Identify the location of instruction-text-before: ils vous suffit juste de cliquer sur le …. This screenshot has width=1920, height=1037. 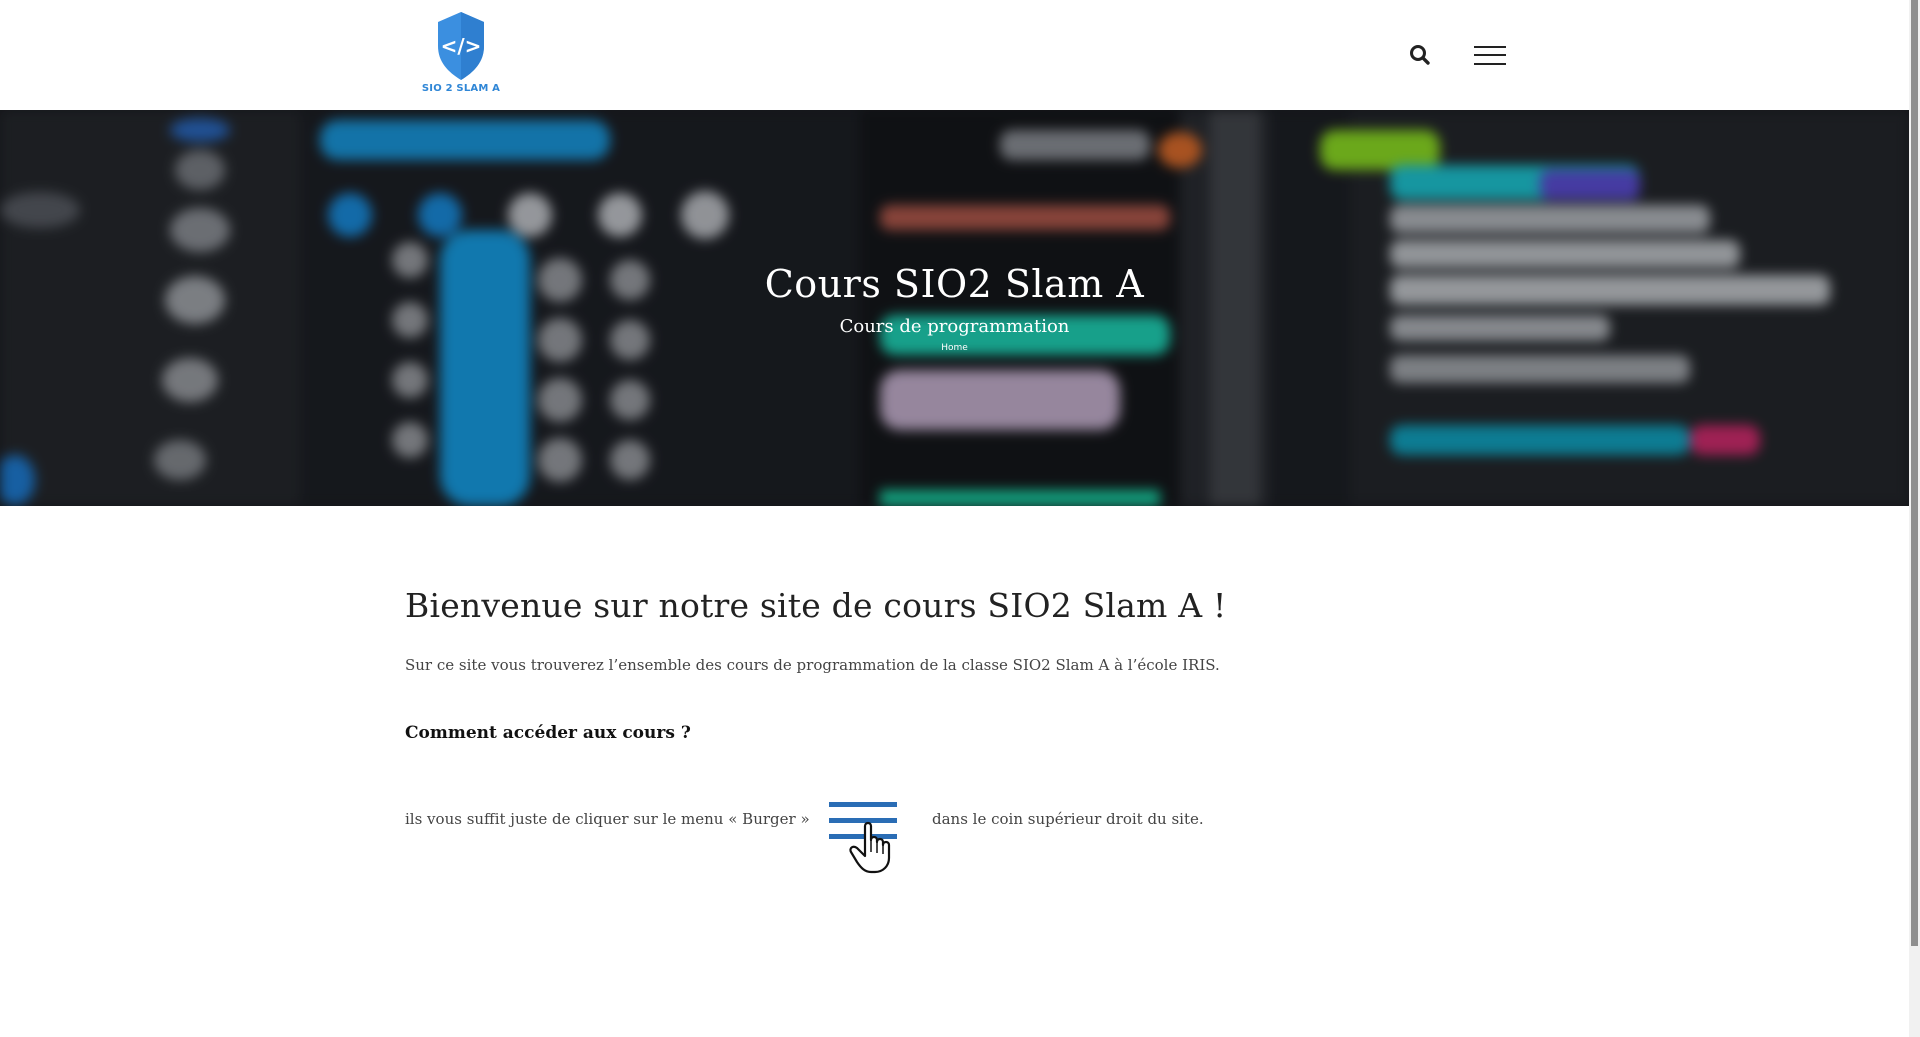
(607, 819).